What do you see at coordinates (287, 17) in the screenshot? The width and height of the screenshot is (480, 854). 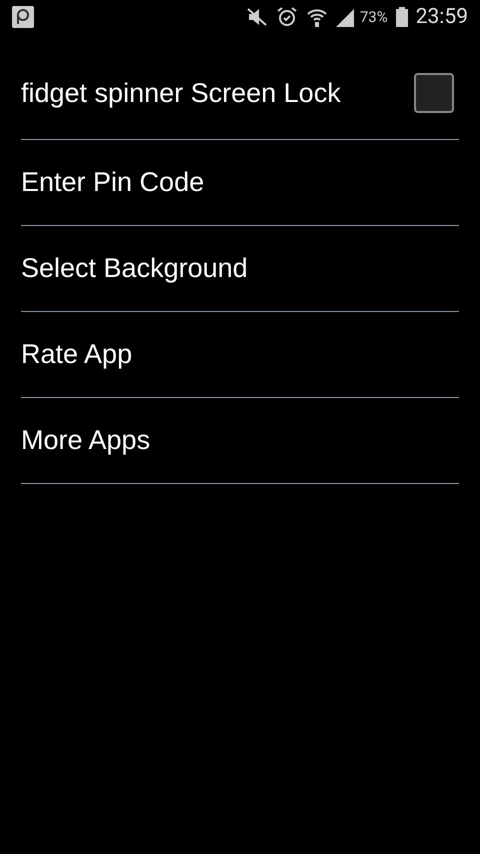 I see `alarm-icon` at bounding box center [287, 17].